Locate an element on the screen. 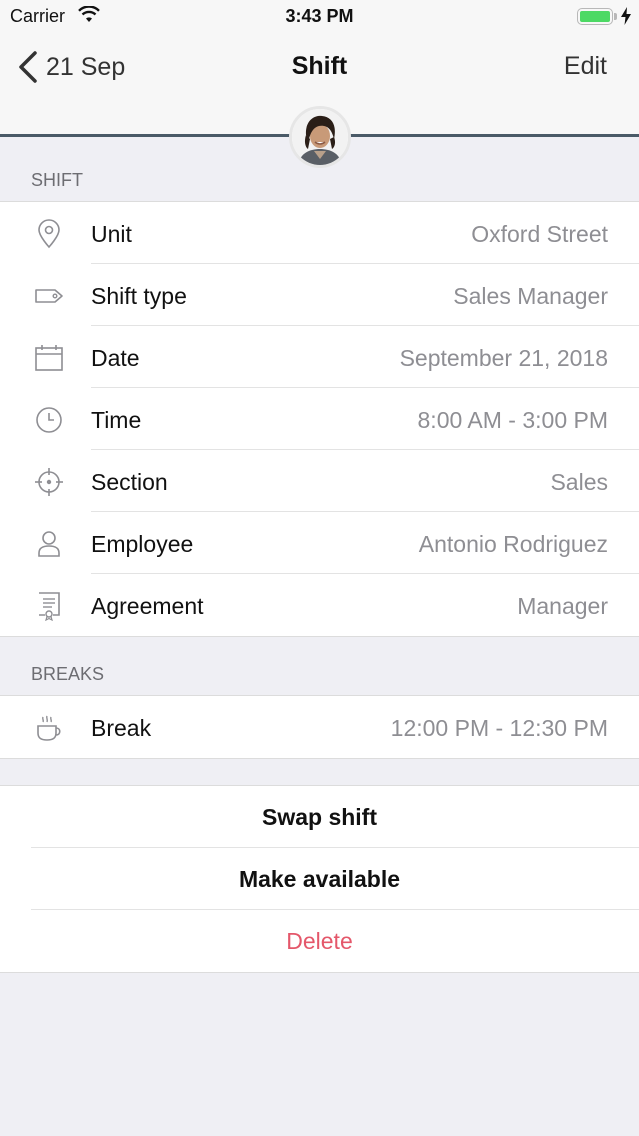  row-label: Date is located at coordinates (115, 358).